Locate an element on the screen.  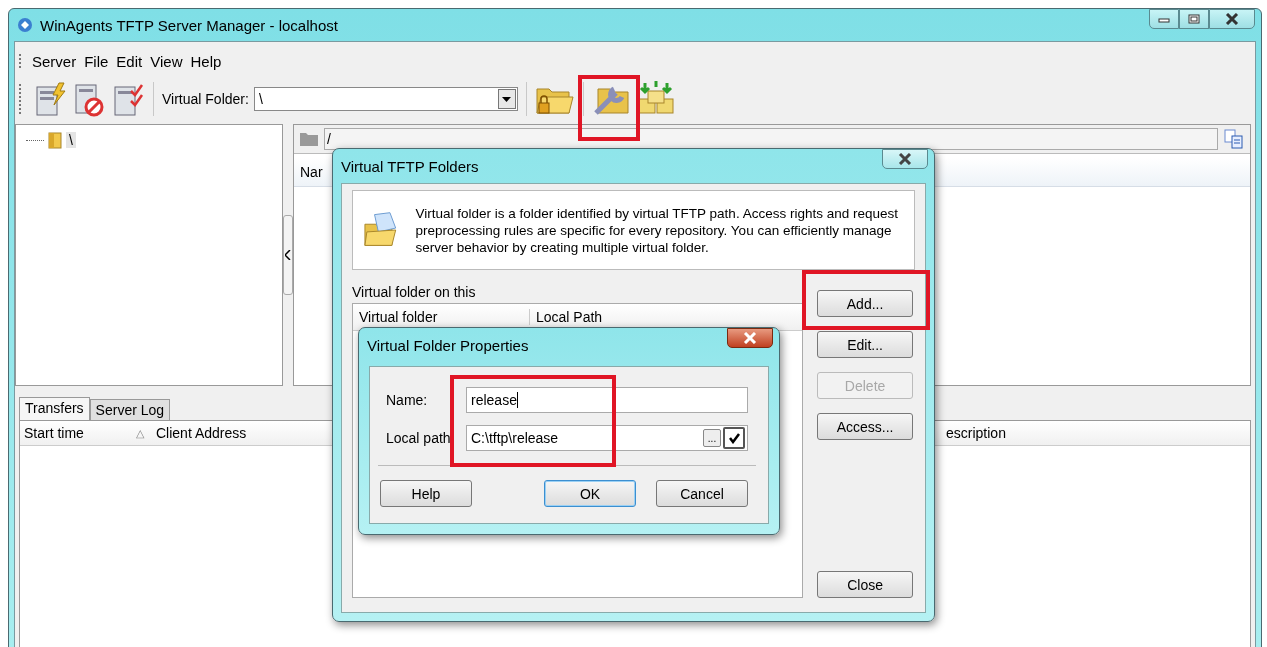
column-header: escription is located at coordinates (974, 433).